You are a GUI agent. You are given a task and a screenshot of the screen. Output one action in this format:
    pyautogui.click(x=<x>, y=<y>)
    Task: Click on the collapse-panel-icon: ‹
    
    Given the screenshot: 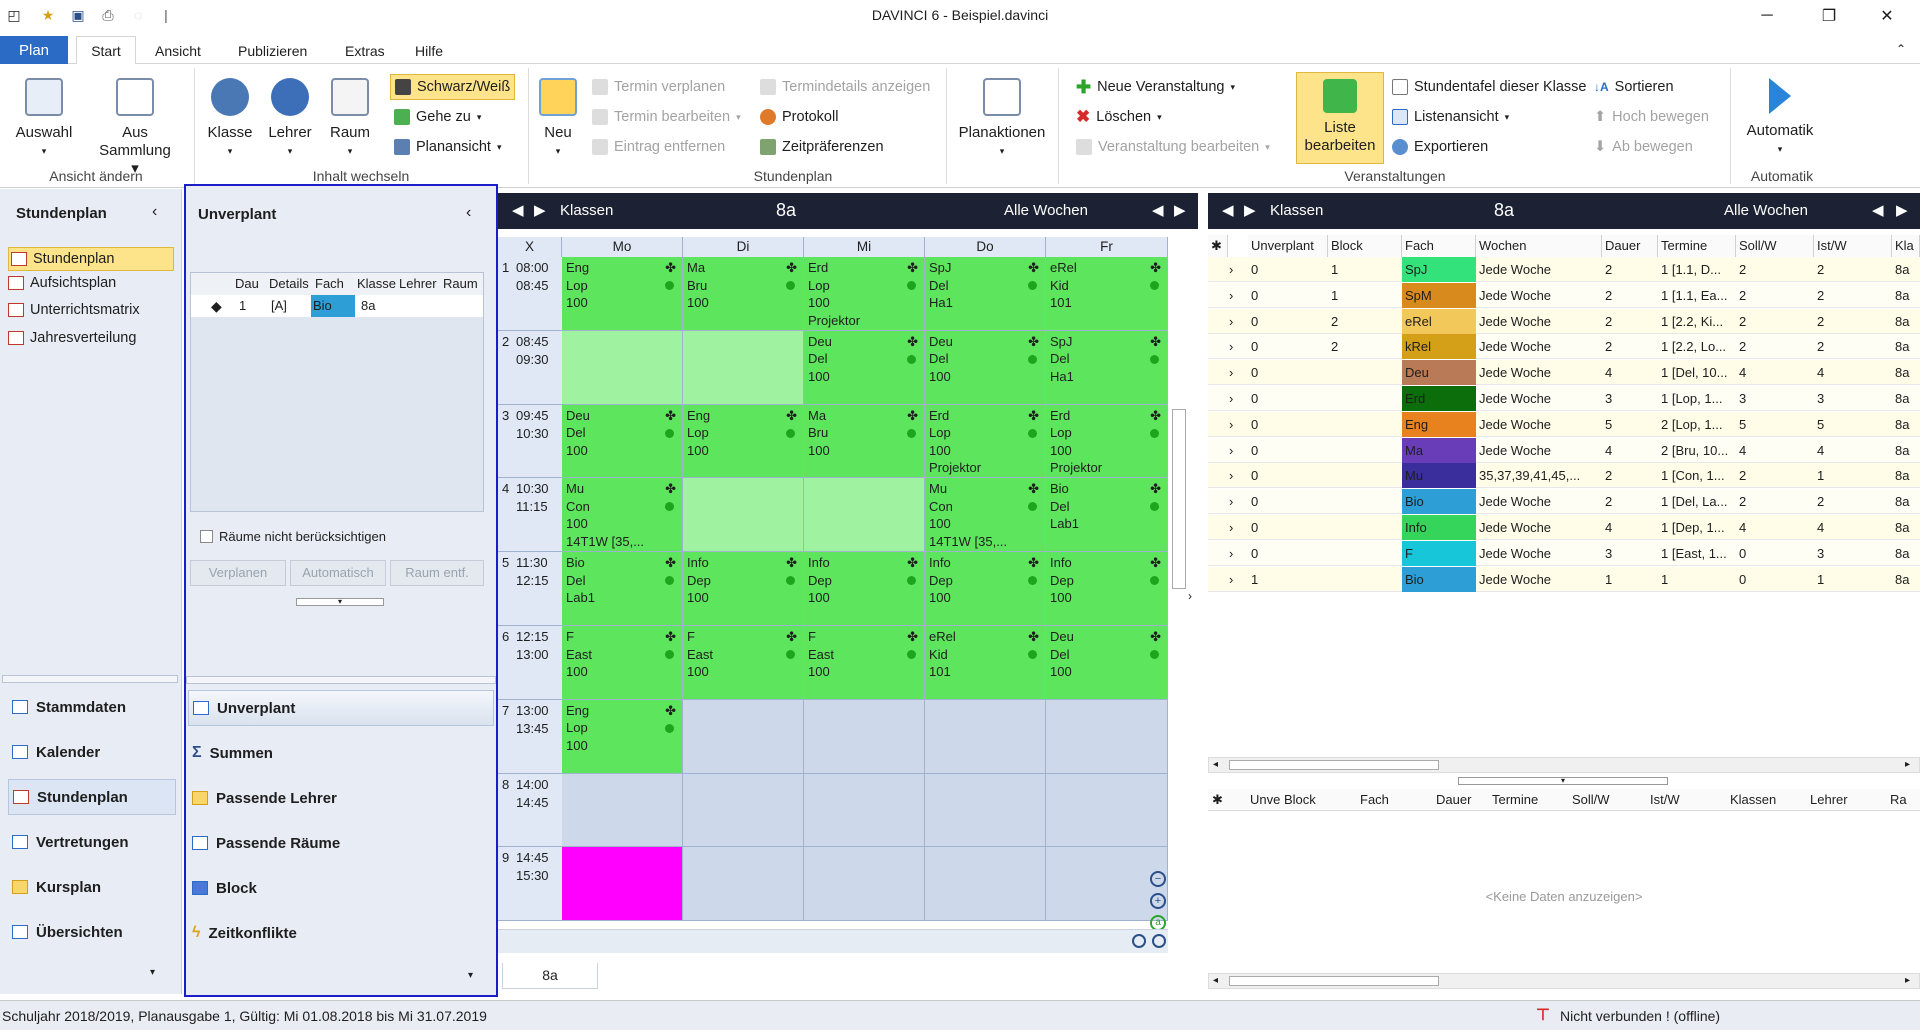 What is the action you would take?
    pyautogui.click(x=468, y=213)
    